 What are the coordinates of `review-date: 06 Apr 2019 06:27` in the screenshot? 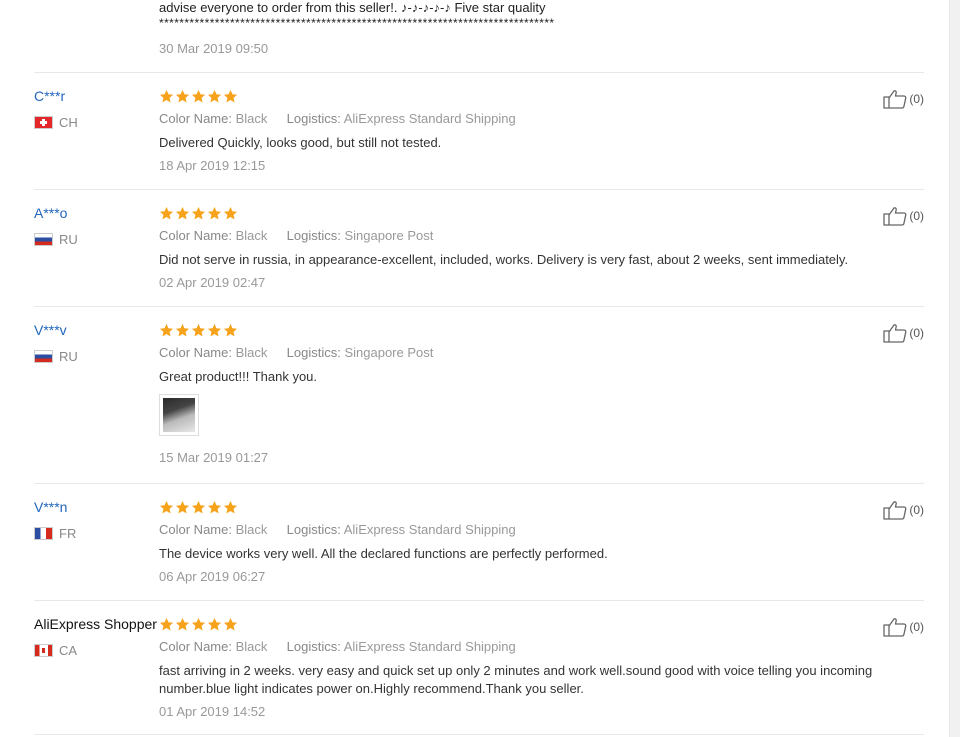 It's located at (212, 576).